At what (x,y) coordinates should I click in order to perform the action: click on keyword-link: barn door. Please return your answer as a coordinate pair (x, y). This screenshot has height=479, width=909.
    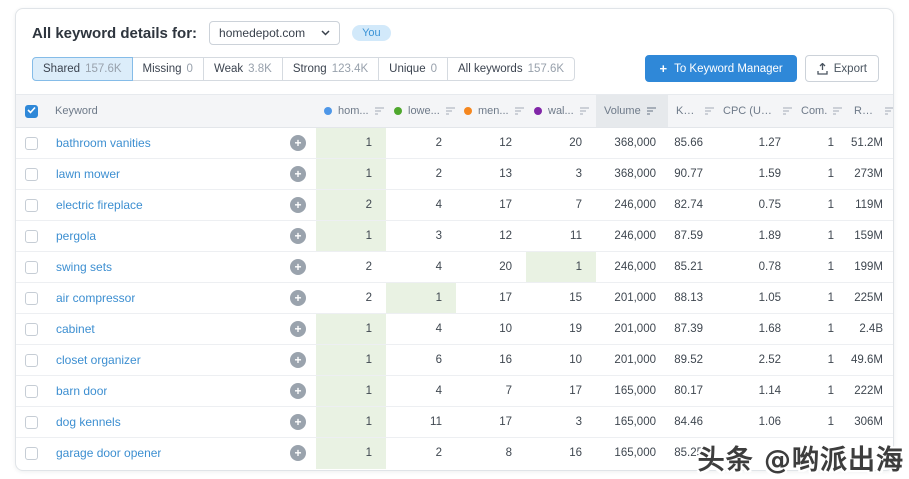
    Looking at the image, I should click on (81, 391).